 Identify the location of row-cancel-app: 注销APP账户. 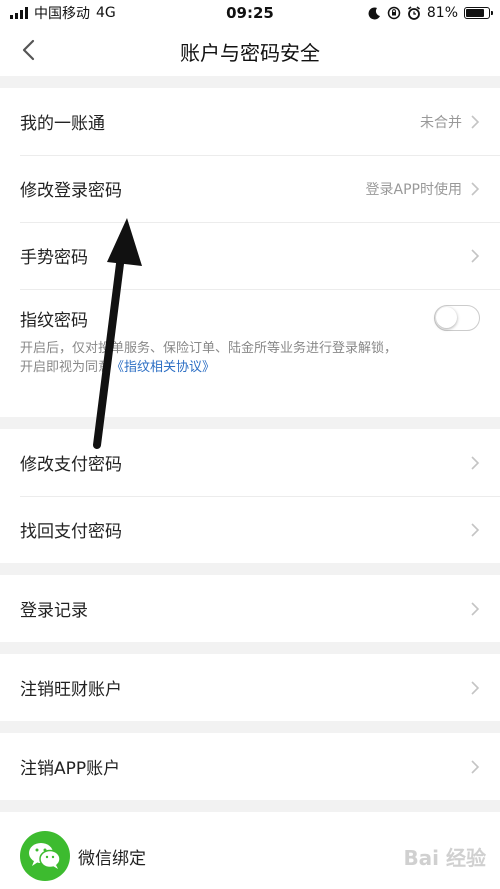
(250, 766).